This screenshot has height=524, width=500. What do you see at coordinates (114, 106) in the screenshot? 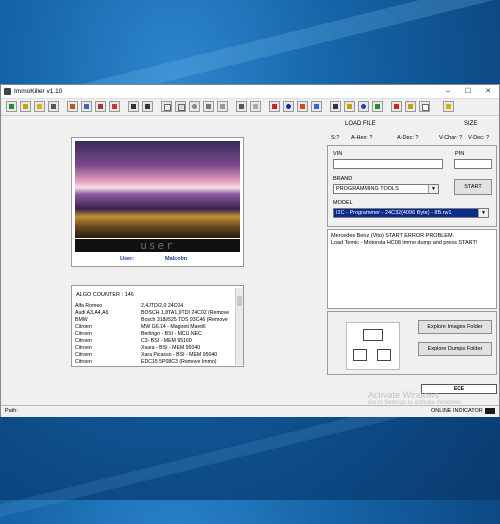
I see `export-icon` at bounding box center [114, 106].